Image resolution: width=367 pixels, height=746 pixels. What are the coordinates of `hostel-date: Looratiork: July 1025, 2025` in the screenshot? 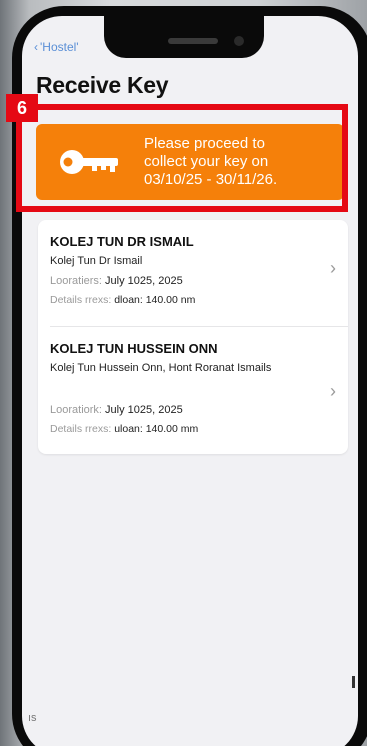 It's located at (116, 410).